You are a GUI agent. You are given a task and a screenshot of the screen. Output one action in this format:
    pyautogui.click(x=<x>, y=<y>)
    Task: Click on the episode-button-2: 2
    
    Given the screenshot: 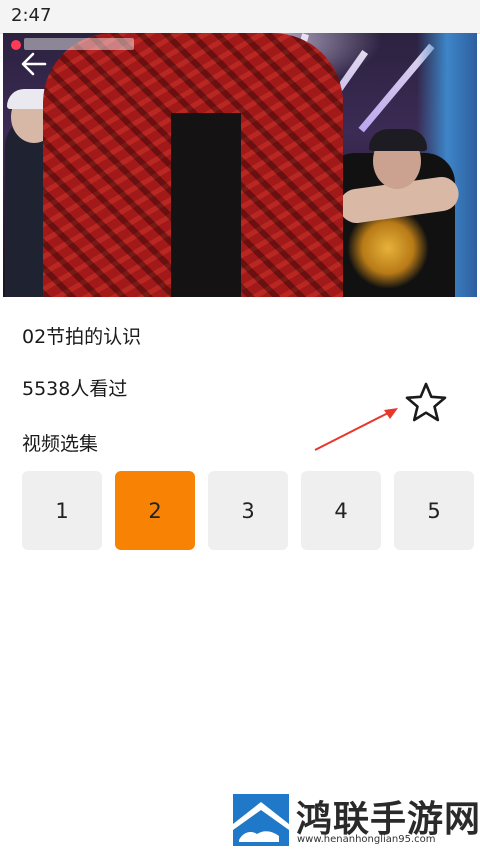 What is the action you would take?
    pyautogui.click(x=155, y=510)
    